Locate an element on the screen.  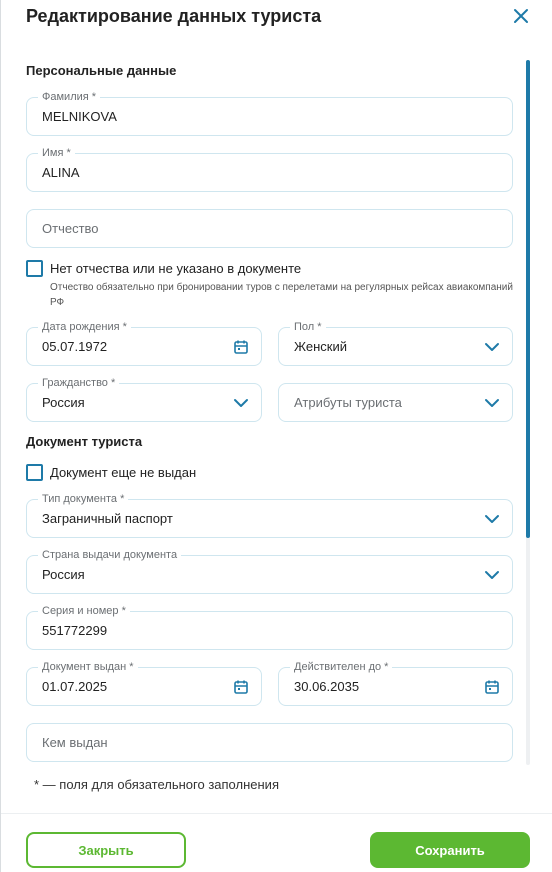
required-fields-note: * — поля для обязательного заполнения is located at coordinates (156, 784).